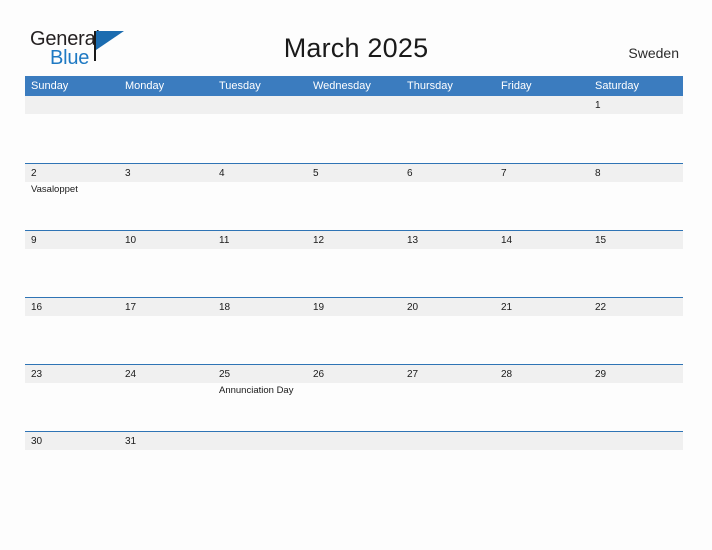 This screenshot has width=712, height=550. I want to click on day-number: 2, so click(72, 173).